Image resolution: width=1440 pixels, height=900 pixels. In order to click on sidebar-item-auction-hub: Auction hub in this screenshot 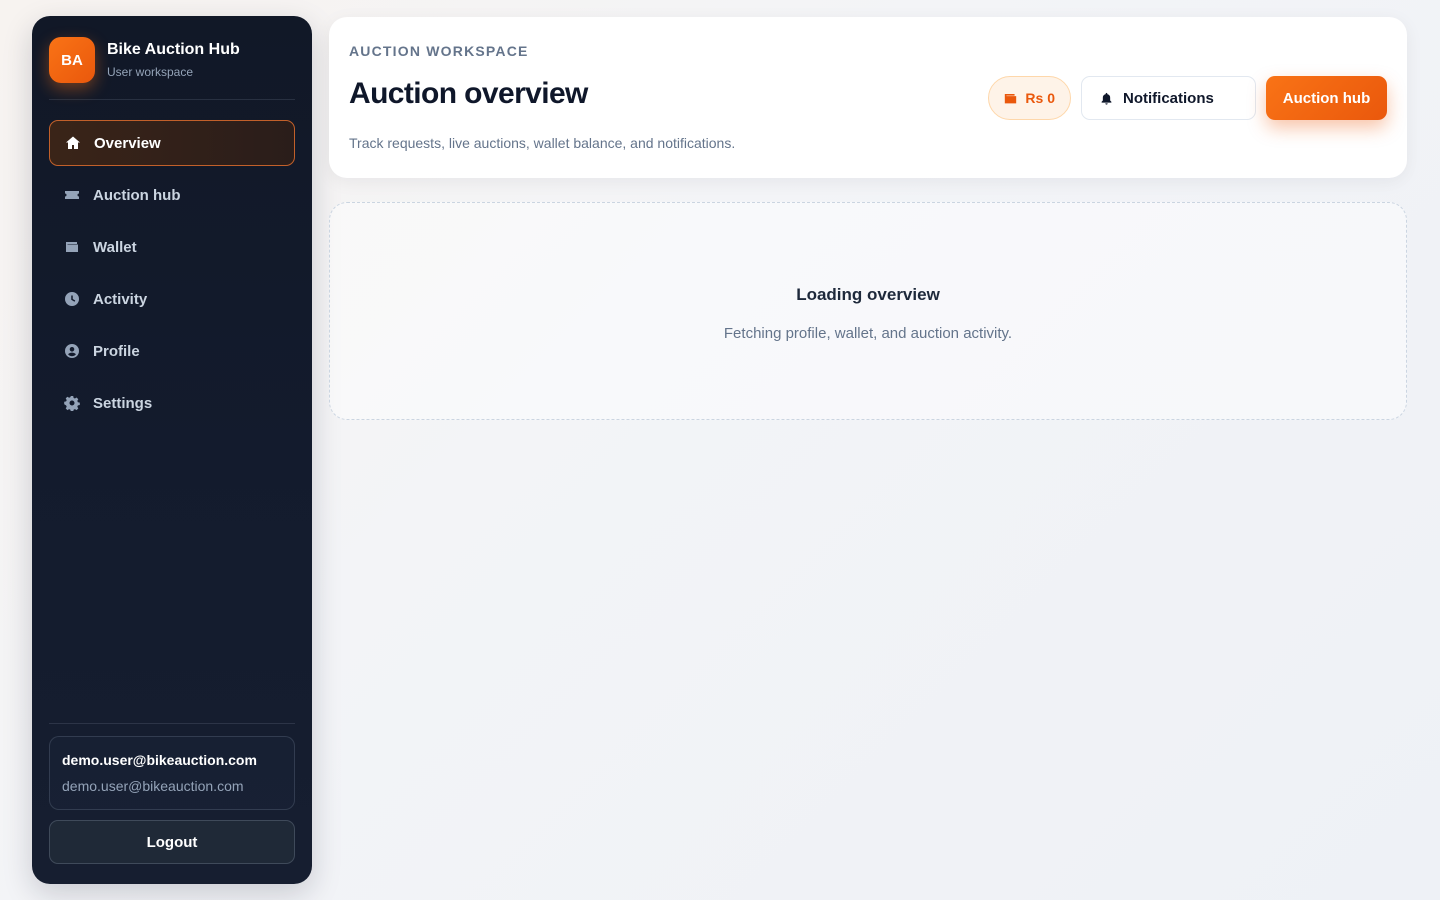, I will do `click(172, 195)`.